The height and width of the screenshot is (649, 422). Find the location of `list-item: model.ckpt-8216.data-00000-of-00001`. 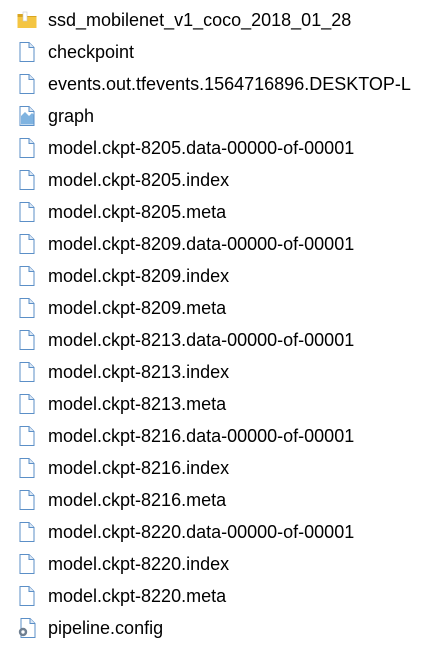

list-item: model.ckpt-8216.data-00000-of-00001 is located at coordinates (211, 436).